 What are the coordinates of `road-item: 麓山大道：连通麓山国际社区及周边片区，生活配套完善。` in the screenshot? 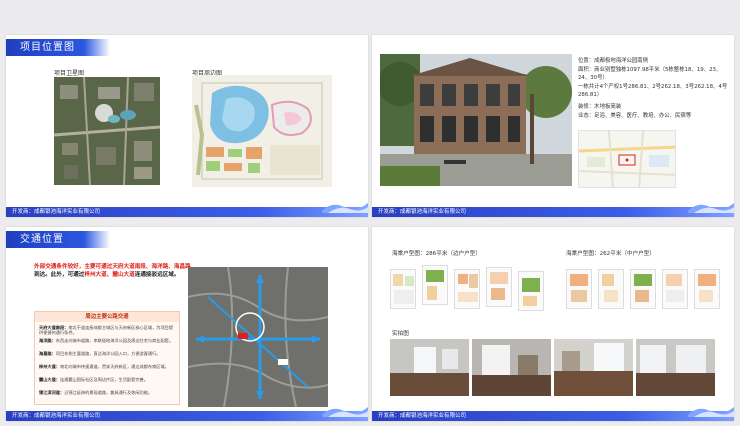 It's located at (108, 381).